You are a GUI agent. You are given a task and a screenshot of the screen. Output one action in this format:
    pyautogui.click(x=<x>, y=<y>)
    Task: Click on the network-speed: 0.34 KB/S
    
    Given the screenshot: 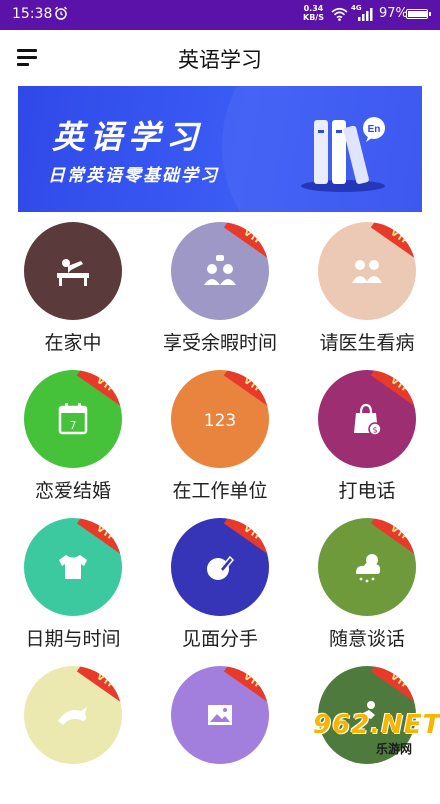 What is the action you would take?
    pyautogui.click(x=313, y=13)
    